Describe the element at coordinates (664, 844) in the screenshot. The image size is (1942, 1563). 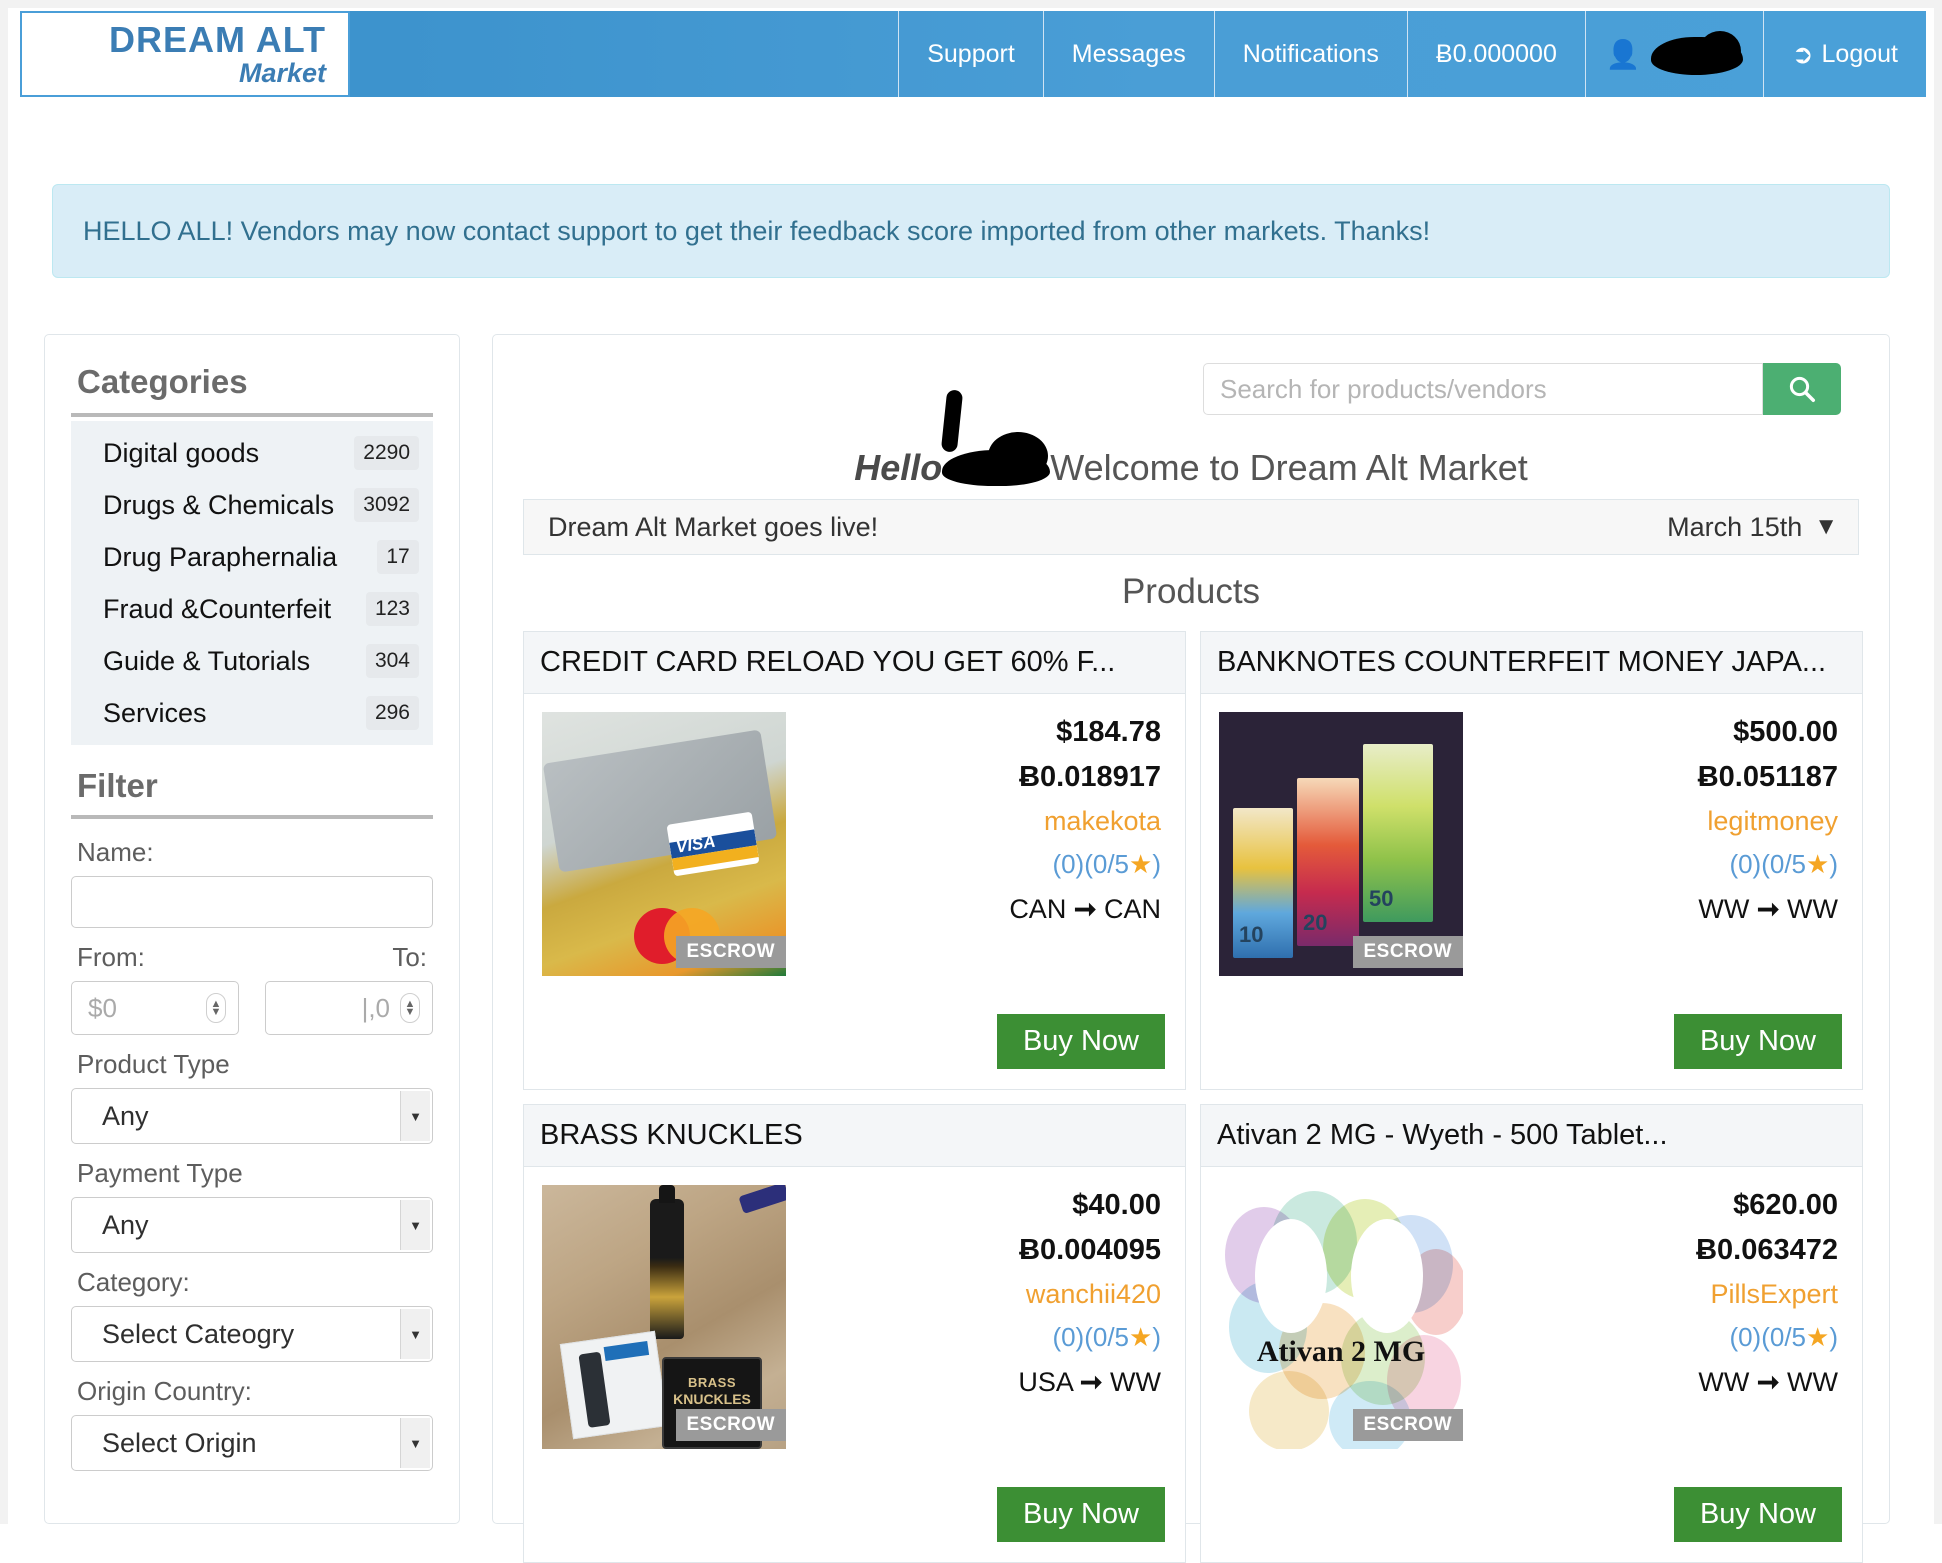
I see `product-thumbnail-wrap: VISA ESCROW` at that location.